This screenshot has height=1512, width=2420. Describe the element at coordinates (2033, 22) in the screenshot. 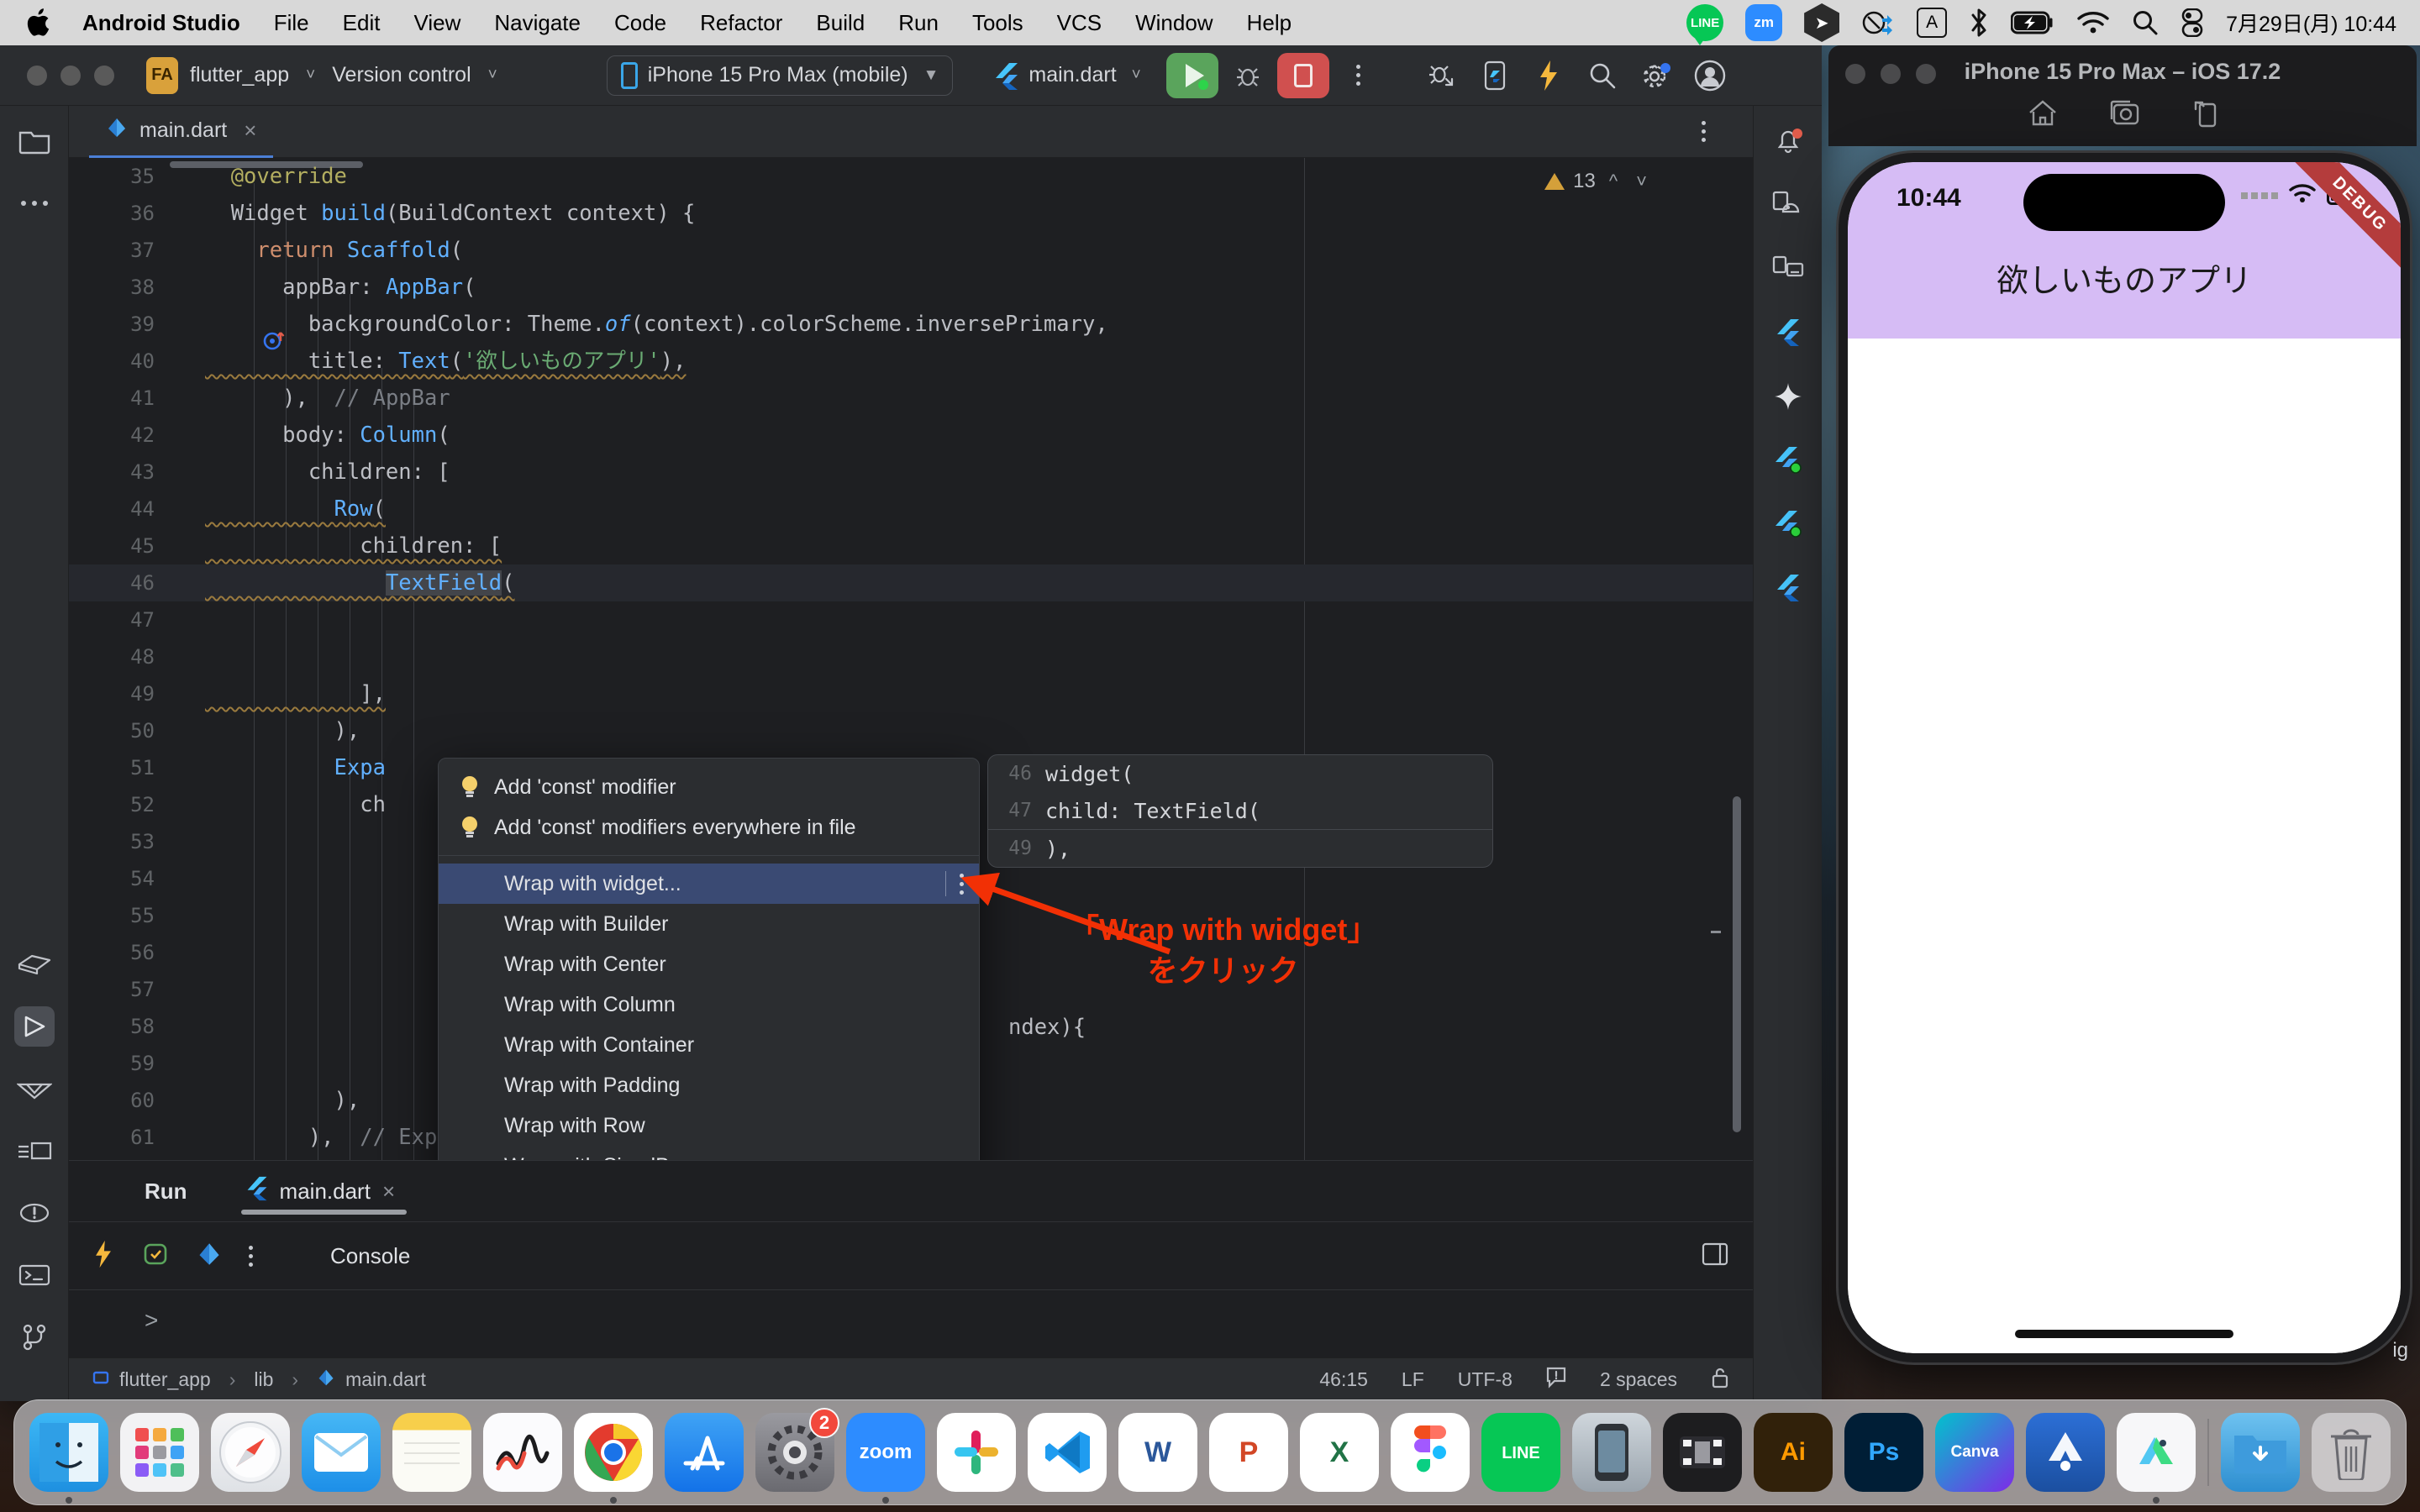

I see `battery-charging-icon` at that location.